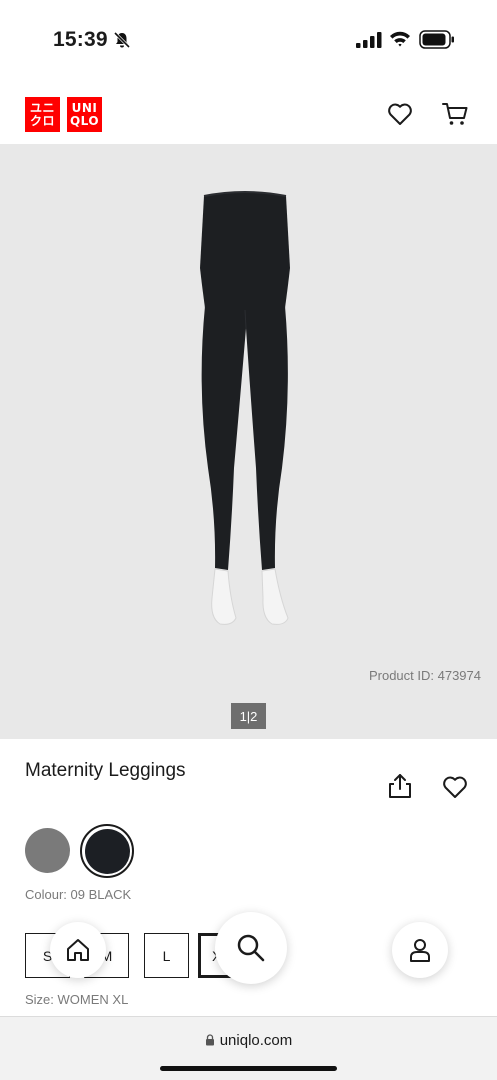  What do you see at coordinates (77, 999) in the screenshot?
I see `size-label: Size: WOMEN XL` at bounding box center [77, 999].